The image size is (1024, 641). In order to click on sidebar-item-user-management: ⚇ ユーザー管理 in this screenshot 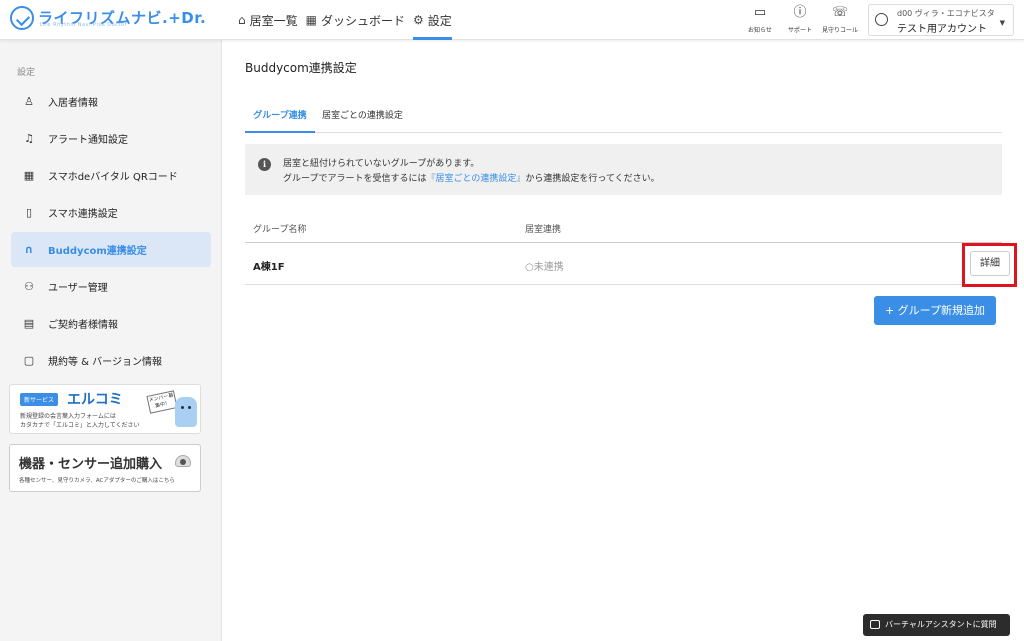, I will do `click(111, 286)`.